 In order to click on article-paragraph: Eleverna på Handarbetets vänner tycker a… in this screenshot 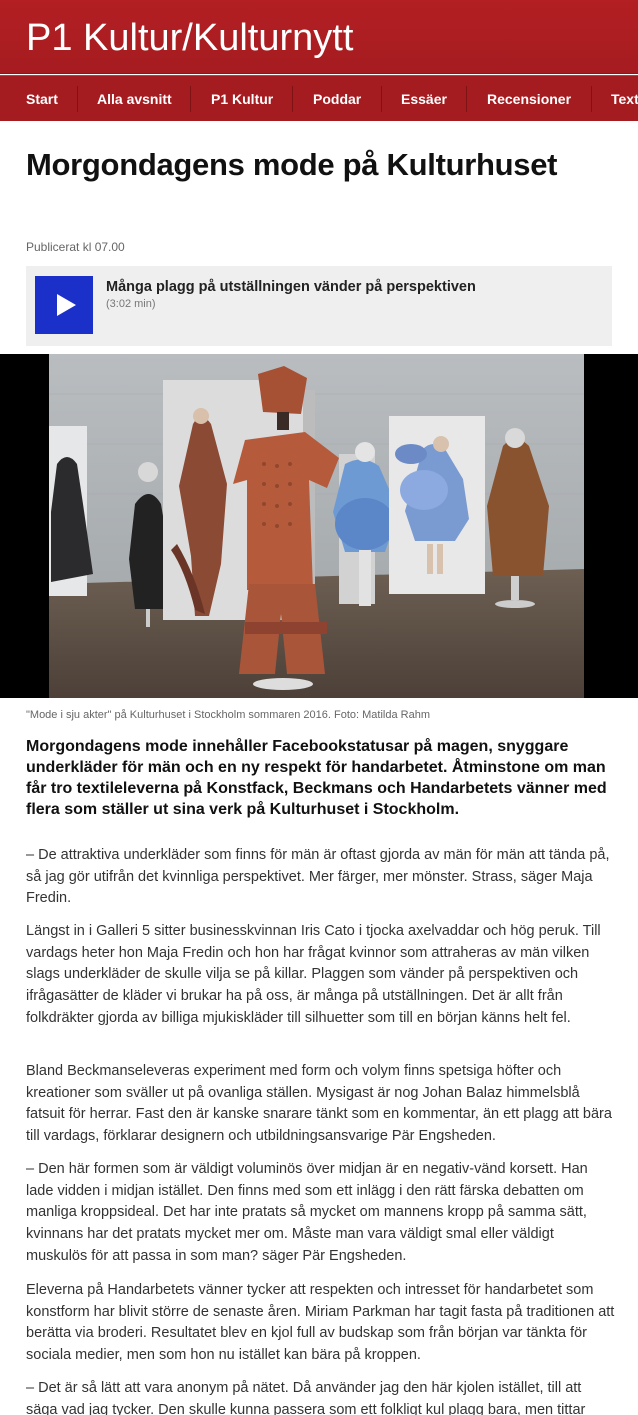, I will do `click(320, 1323)`.